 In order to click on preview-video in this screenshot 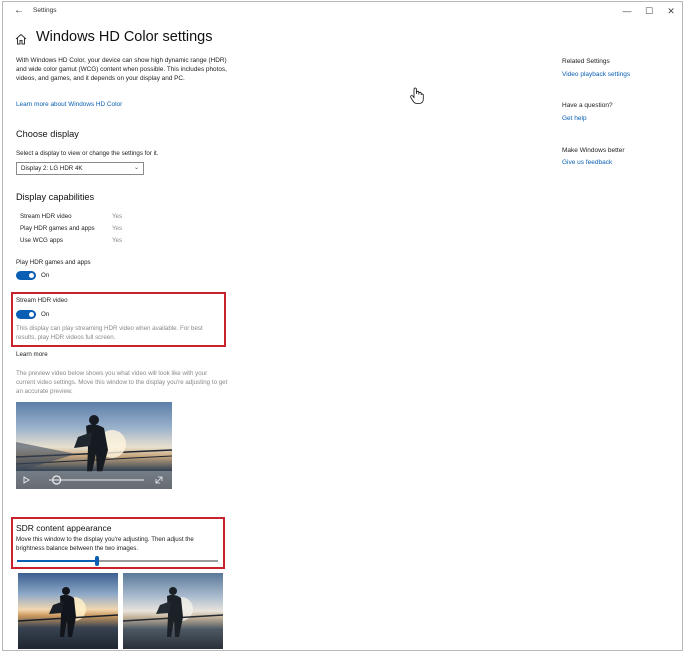, I will do `click(94, 445)`.